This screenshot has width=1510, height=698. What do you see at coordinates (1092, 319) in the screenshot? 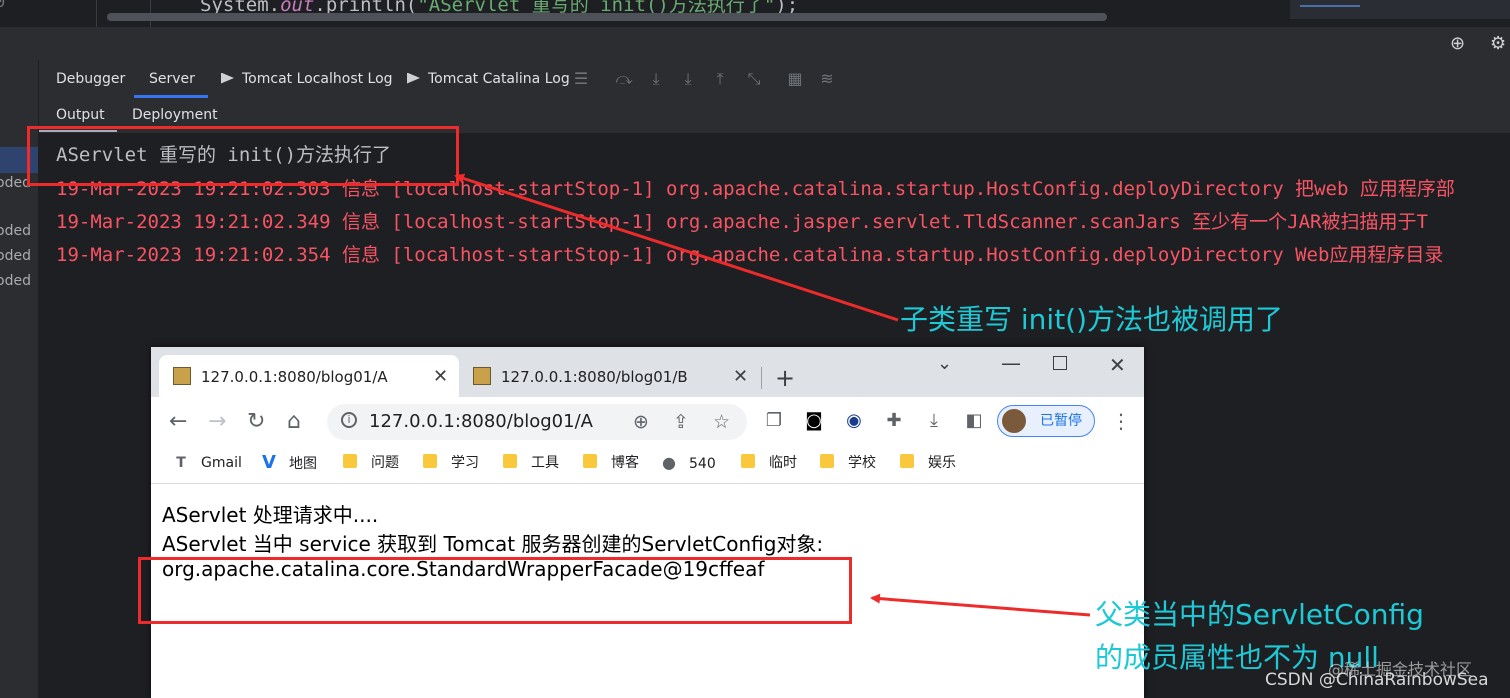
I see `annotation-console-note: 子类重写 init()方法也被调用了` at bounding box center [1092, 319].